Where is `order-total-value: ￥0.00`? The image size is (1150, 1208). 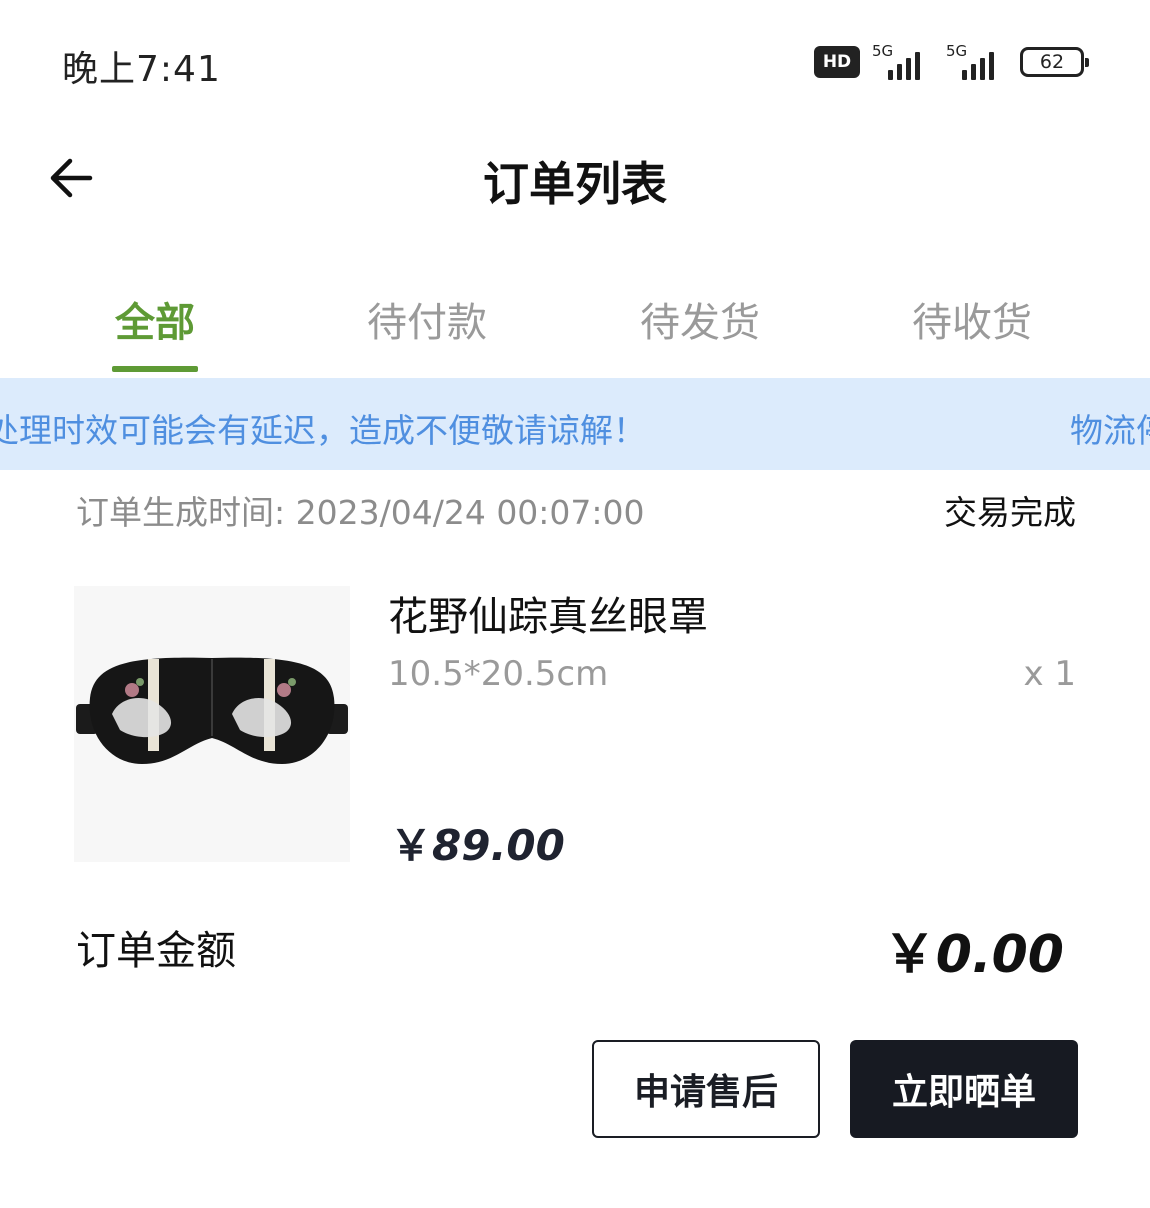 order-total-value: ￥0.00 is located at coordinates (974, 949).